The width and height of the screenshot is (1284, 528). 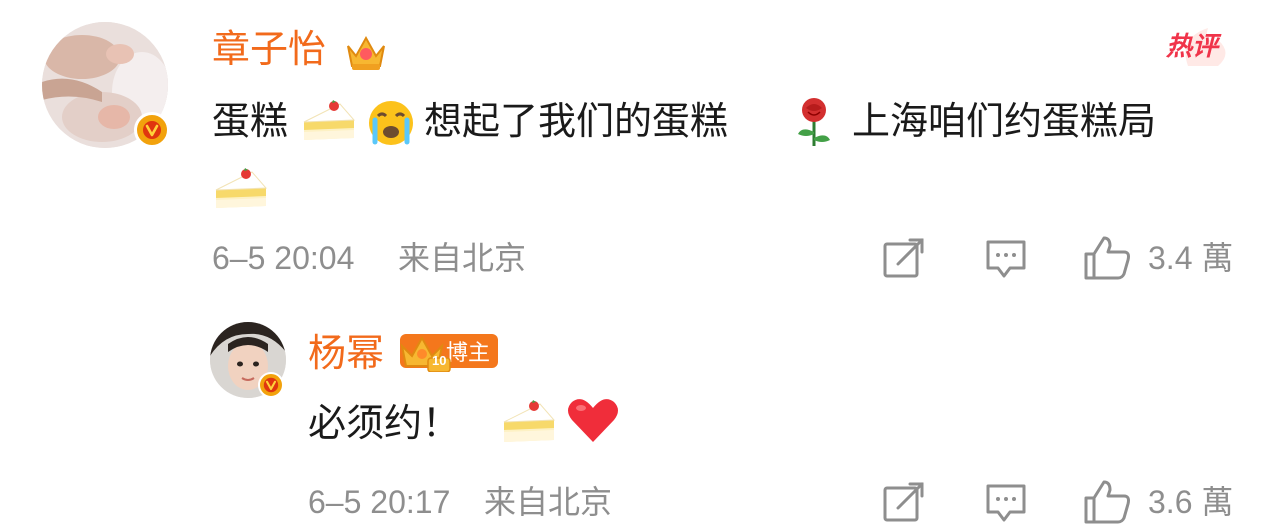 What do you see at coordinates (250, 121) in the screenshot?
I see `comment-text-1: 蛋糕` at bounding box center [250, 121].